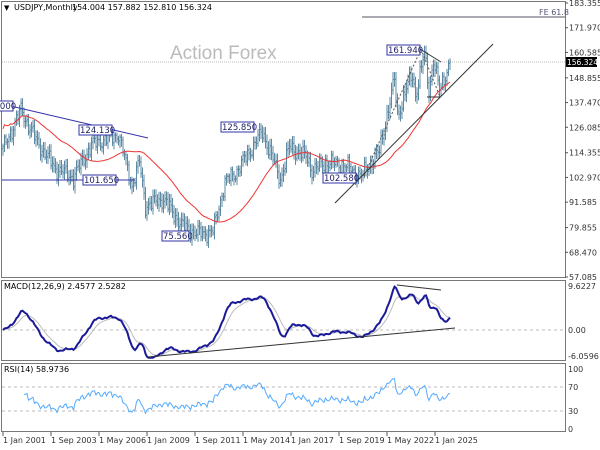  I want to click on label-102580: 102.580, so click(340, 178).